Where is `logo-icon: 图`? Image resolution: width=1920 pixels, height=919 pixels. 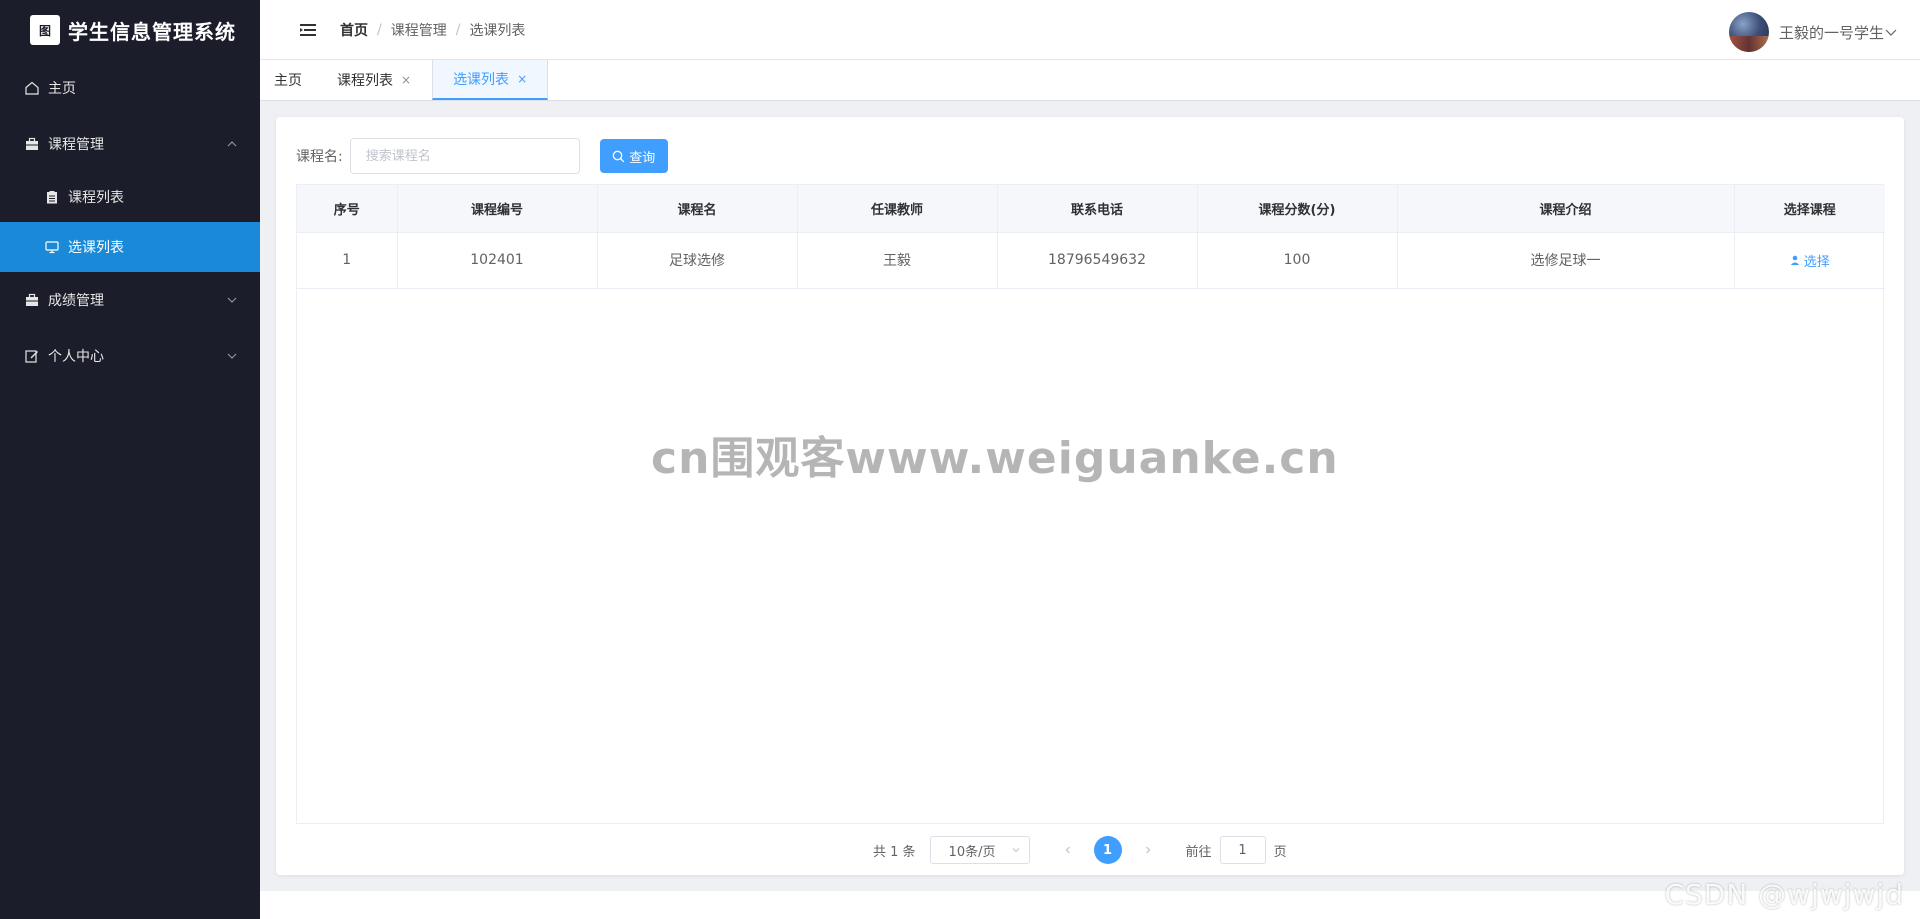 logo-icon: 图 is located at coordinates (45, 30).